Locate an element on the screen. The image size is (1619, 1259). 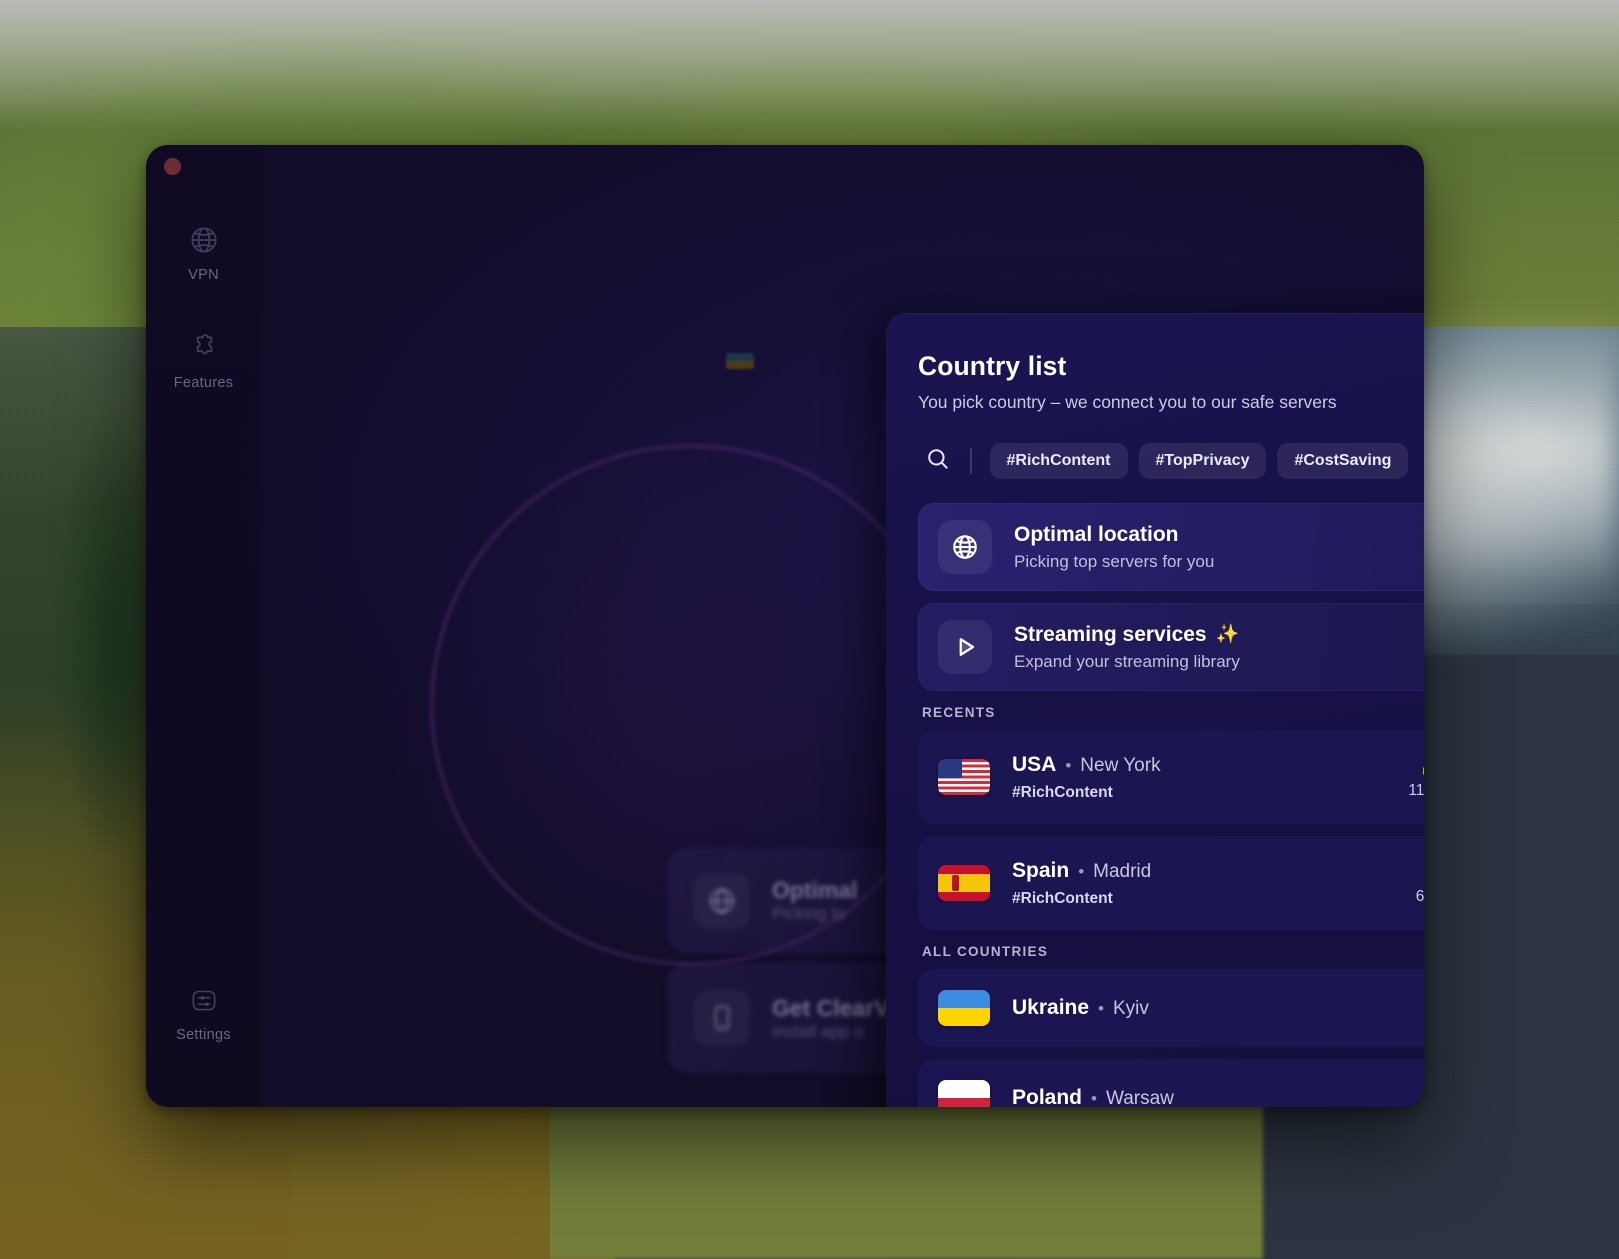
optimal-location-title: Optimal location is located at coordinates (1114, 535).